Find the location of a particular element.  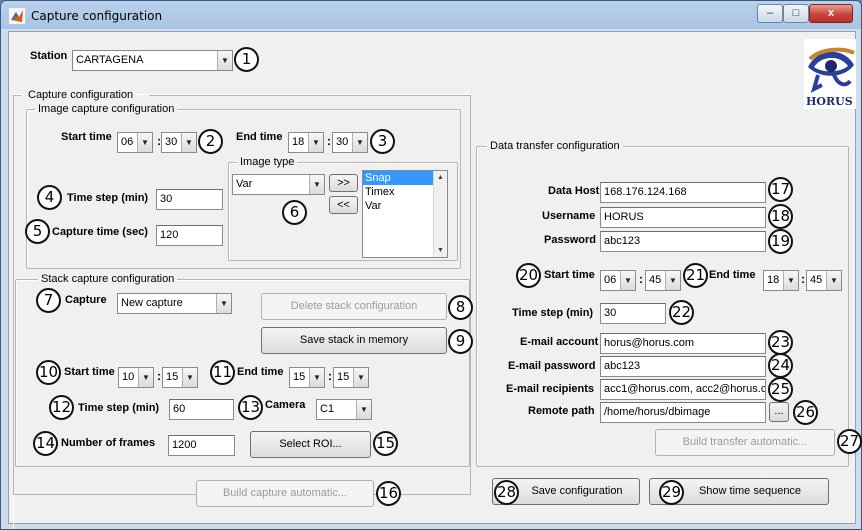

stack-end-hour-select: 15 ▼ is located at coordinates (307, 377).